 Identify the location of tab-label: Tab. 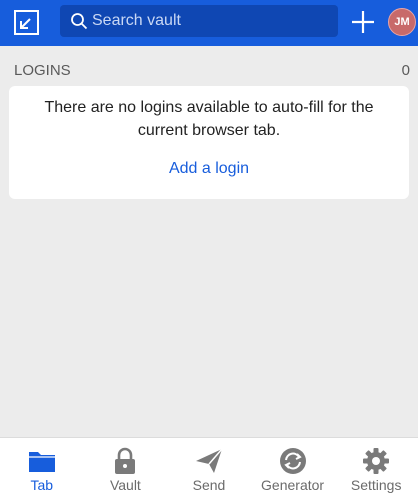
(42, 485).